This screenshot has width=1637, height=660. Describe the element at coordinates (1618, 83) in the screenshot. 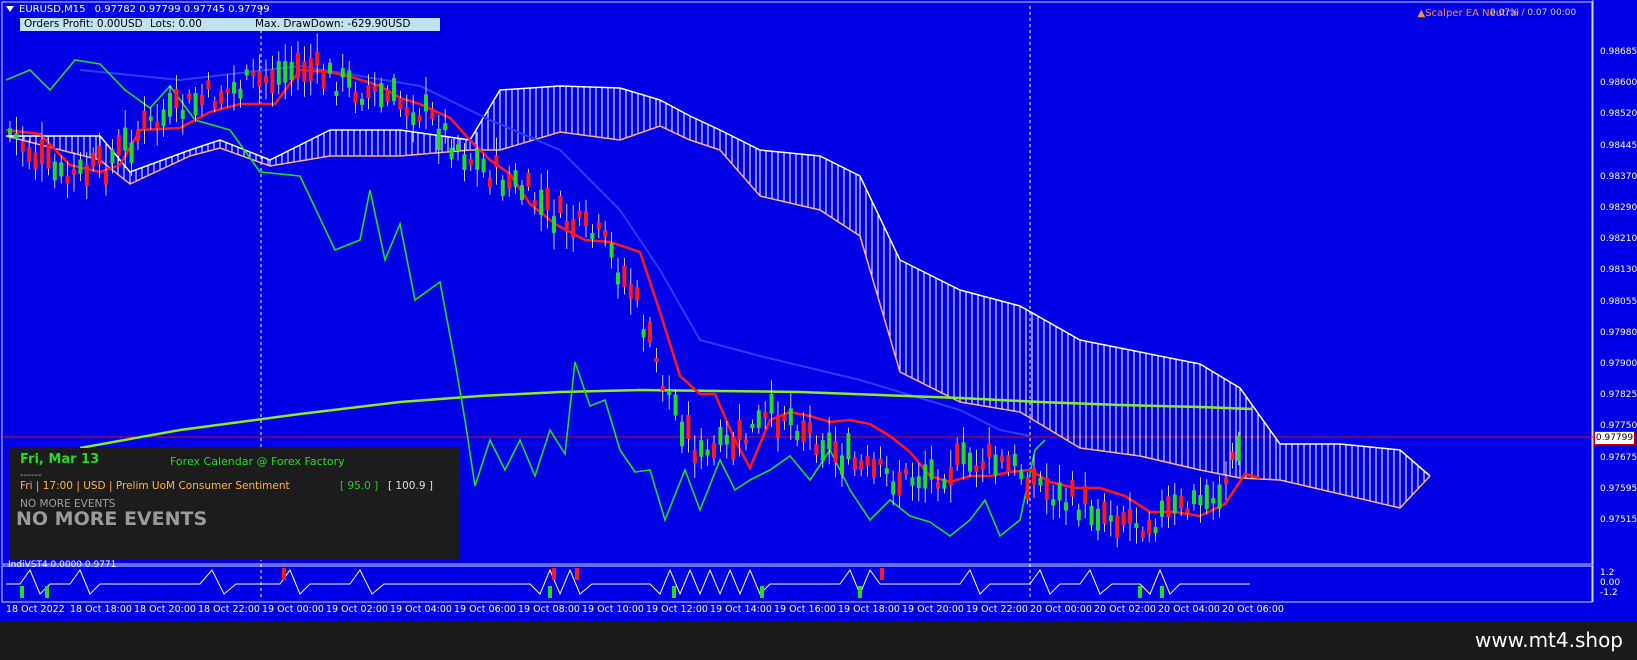

I see `price-tick-label: 0.98600` at that location.